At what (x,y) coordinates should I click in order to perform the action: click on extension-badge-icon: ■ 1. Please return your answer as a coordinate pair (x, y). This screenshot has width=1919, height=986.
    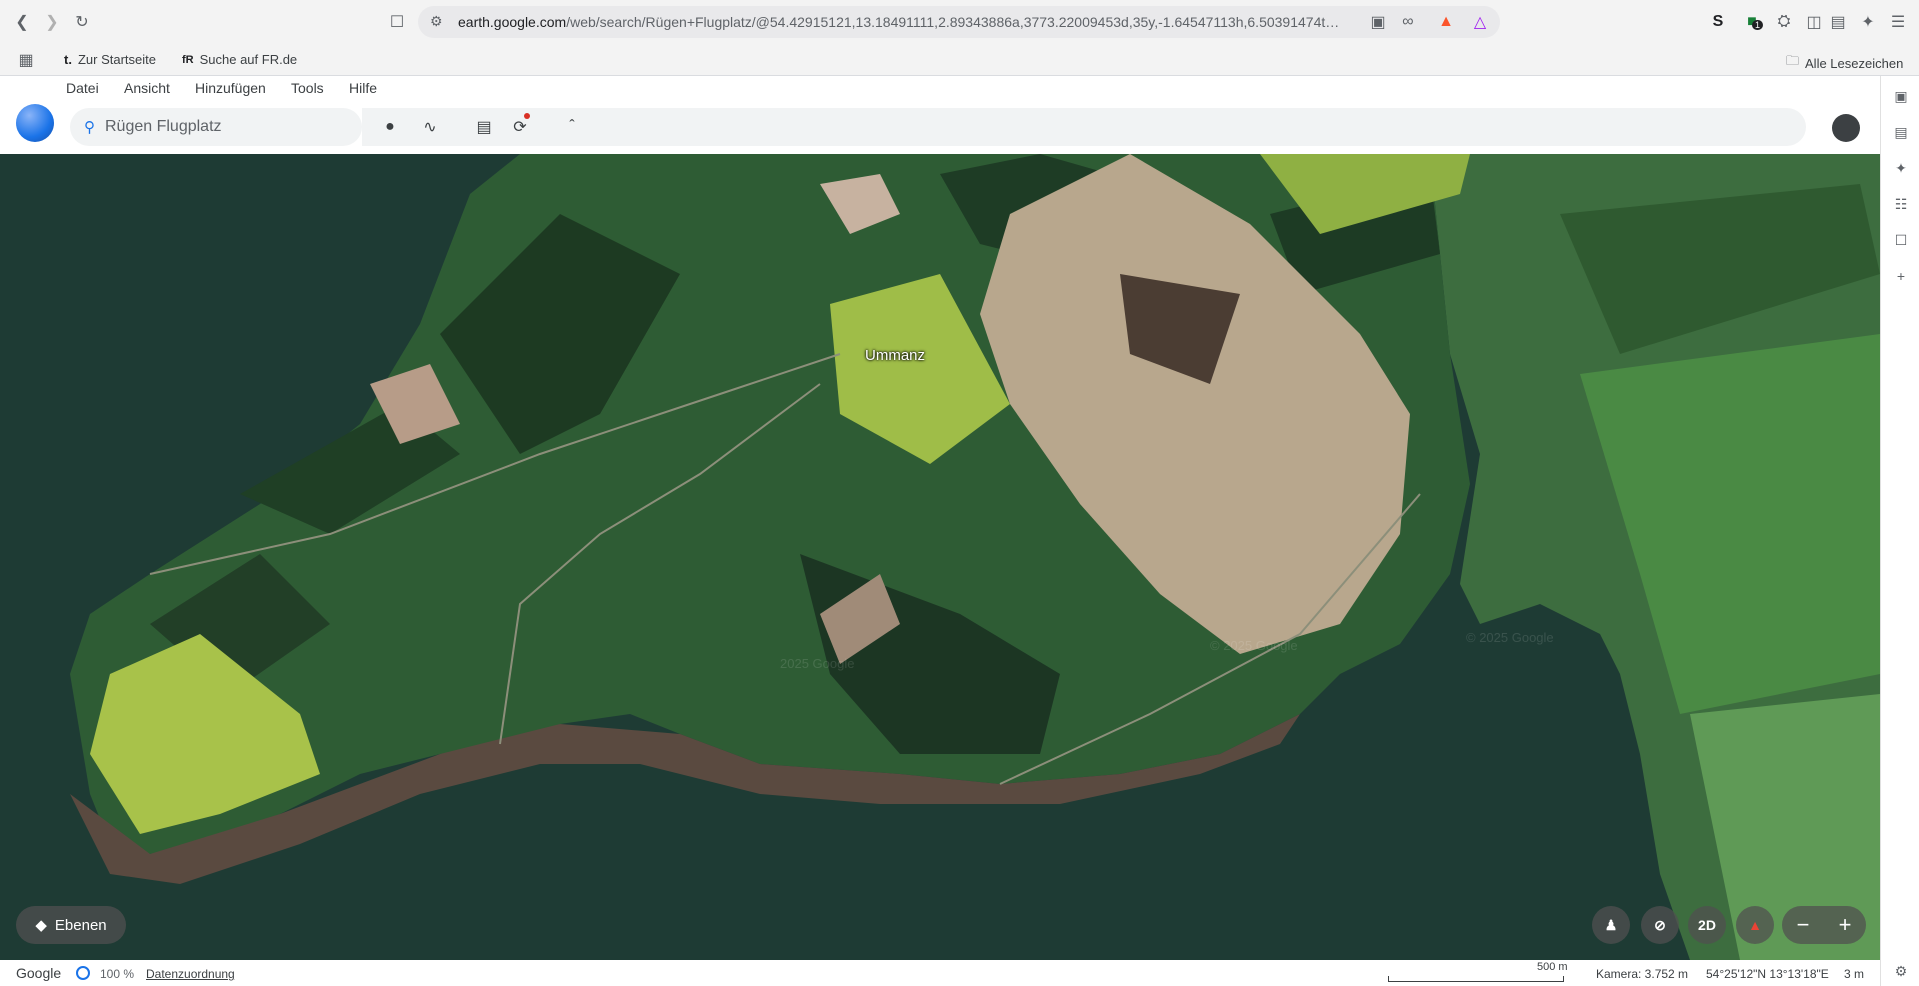
    Looking at the image, I should click on (1752, 22).